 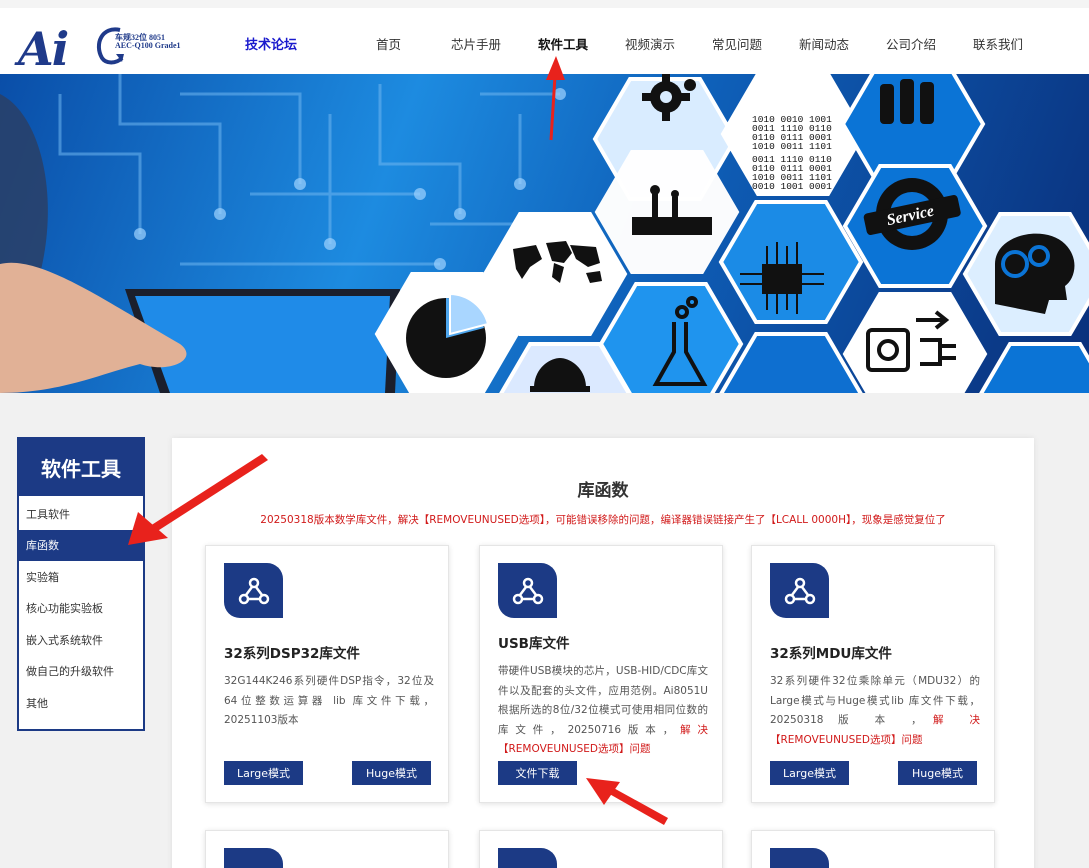 I want to click on sidebar-item-embedded: 嵌入式系统软件, so click(x=81, y=640).